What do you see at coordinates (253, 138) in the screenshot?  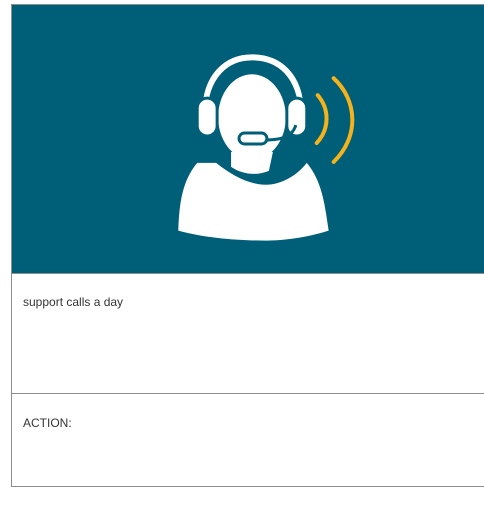 I see `microphone-shape` at bounding box center [253, 138].